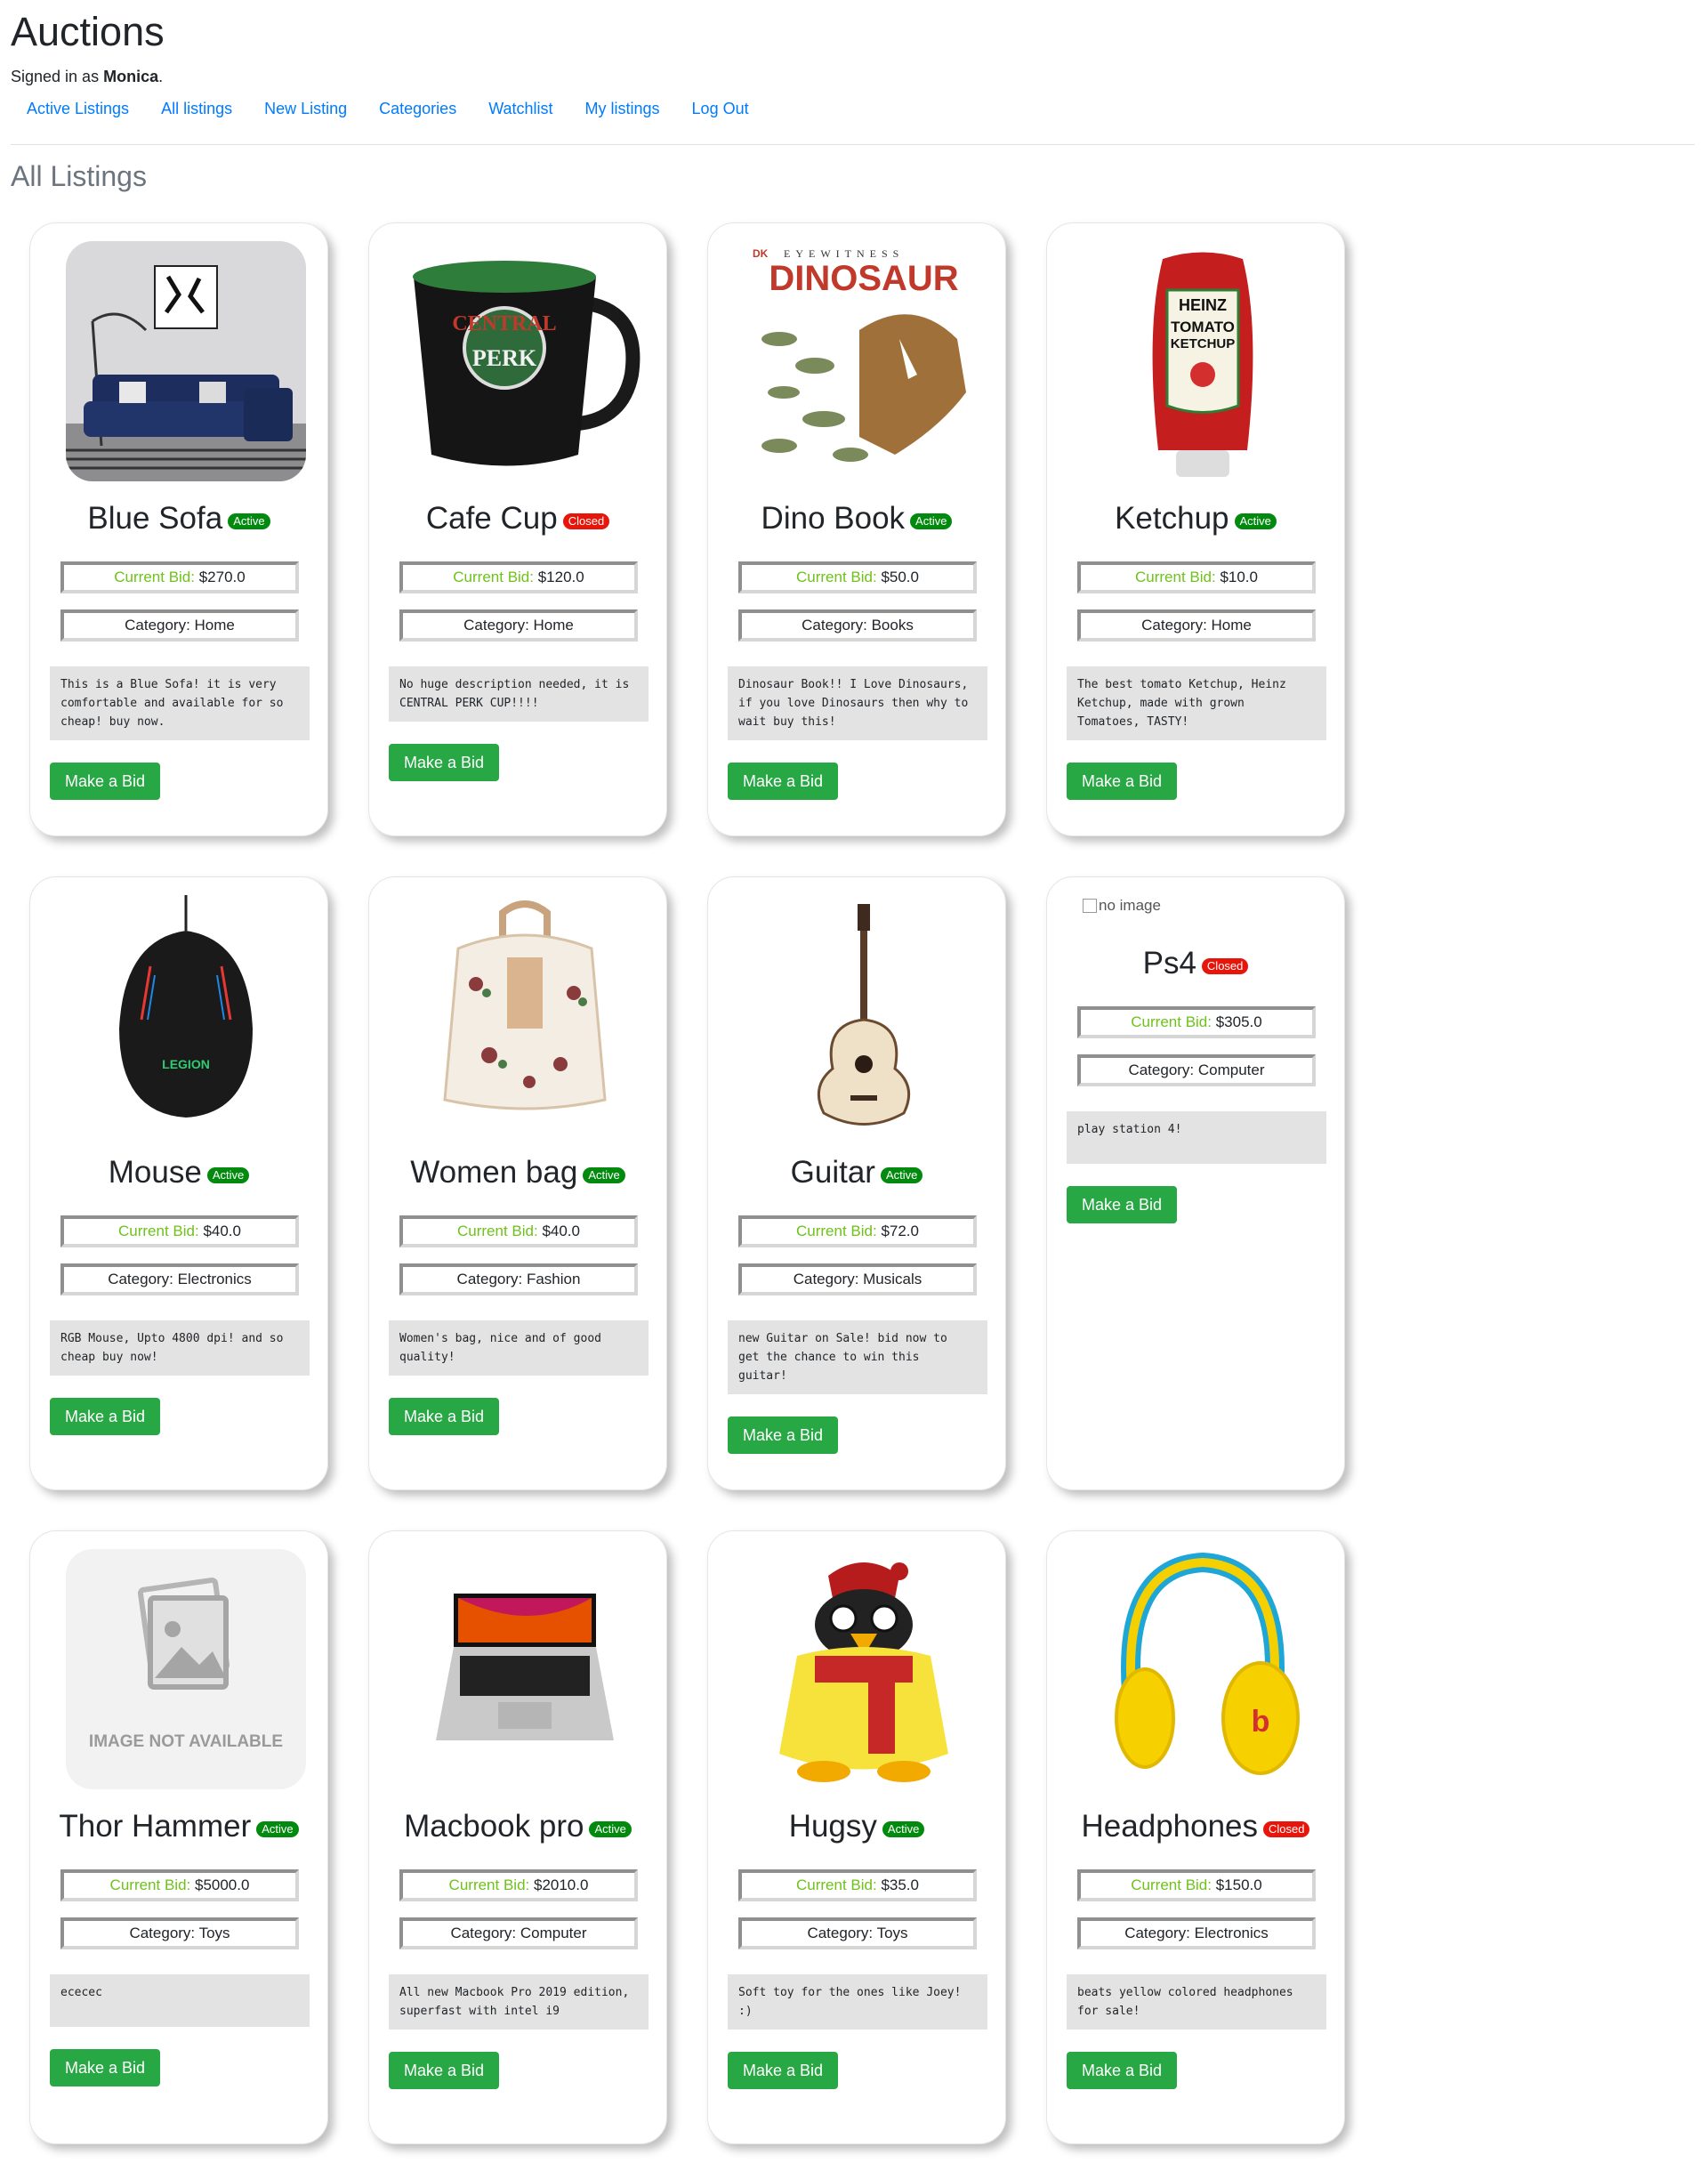  I want to click on broken-image-icon: no image, so click(1122, 906).